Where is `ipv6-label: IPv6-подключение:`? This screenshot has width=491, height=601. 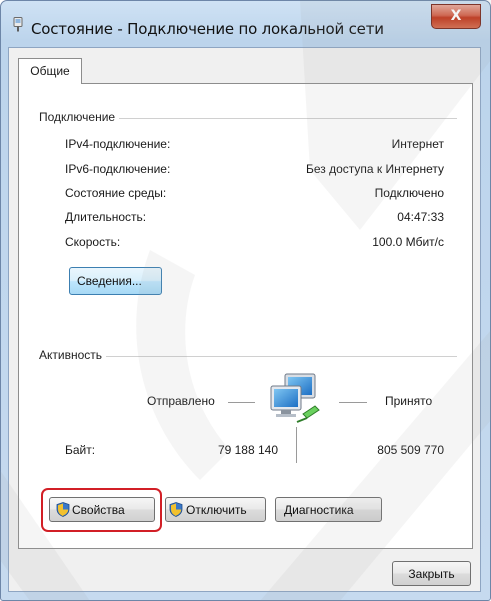 ipv6-label: IPv6-подключение: is located at coordinates (118, 169).